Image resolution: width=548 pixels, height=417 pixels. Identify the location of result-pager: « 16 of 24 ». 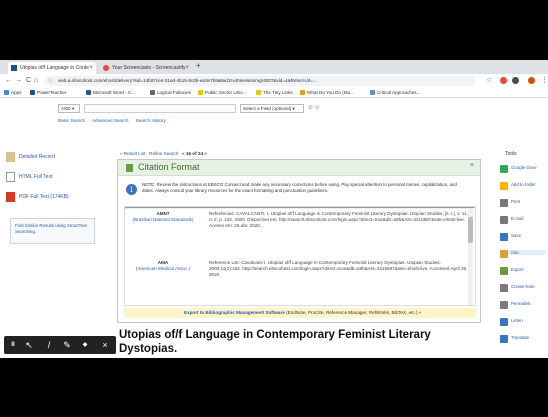
(194, 153).